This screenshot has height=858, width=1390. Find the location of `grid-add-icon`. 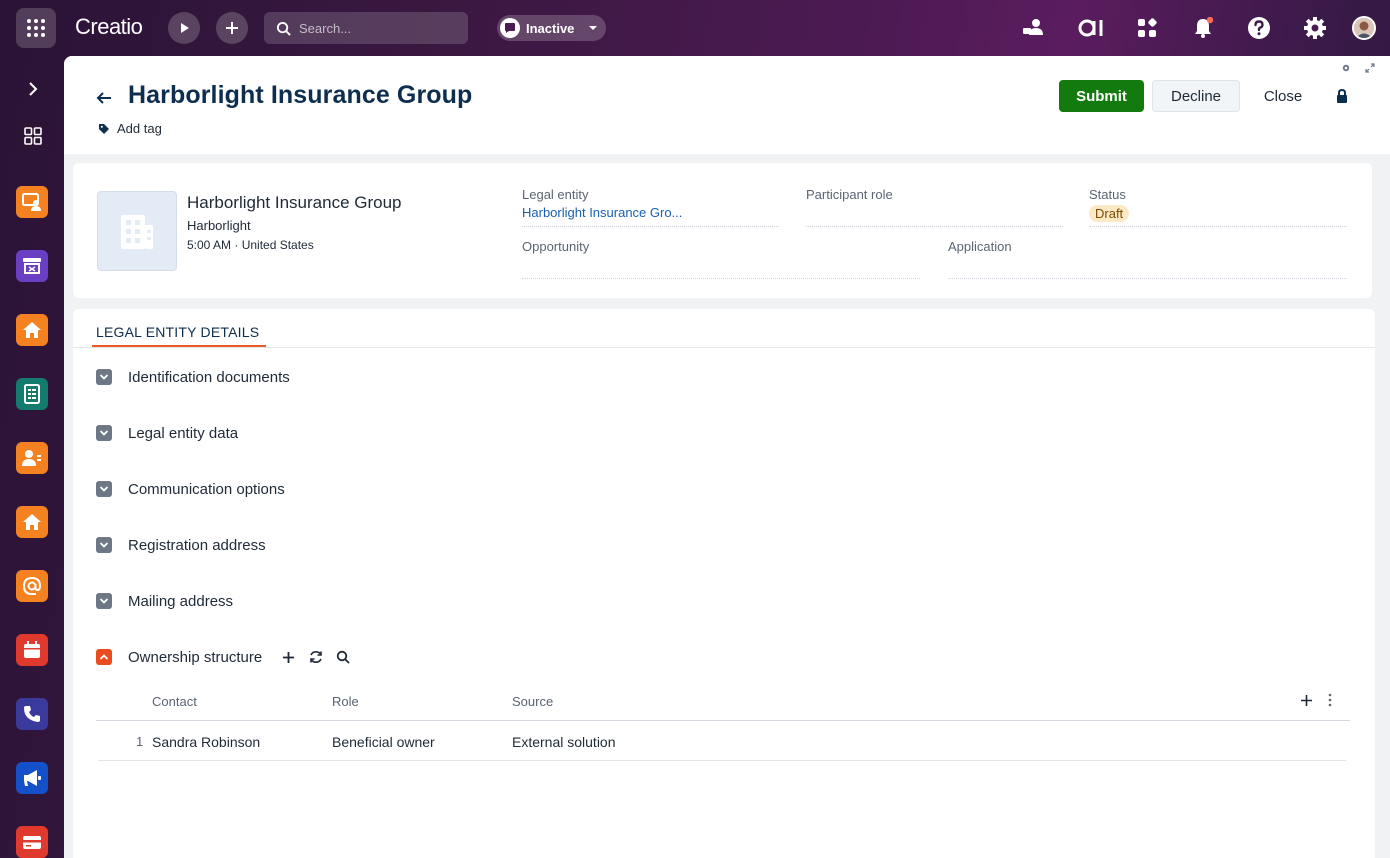

grid-add-icon is located at coordinates (1306, 700).